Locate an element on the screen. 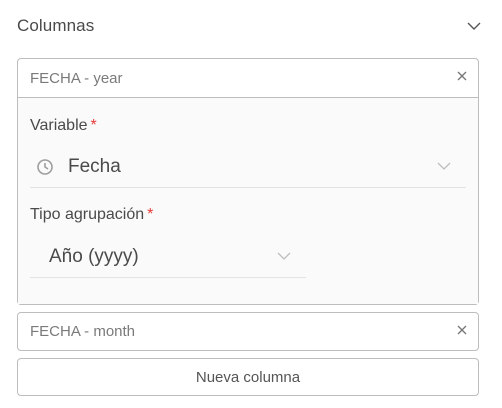 The width and height of the screenshot is (502, 408). columns-section-header: Columnas is located at coordinates (251, 28).